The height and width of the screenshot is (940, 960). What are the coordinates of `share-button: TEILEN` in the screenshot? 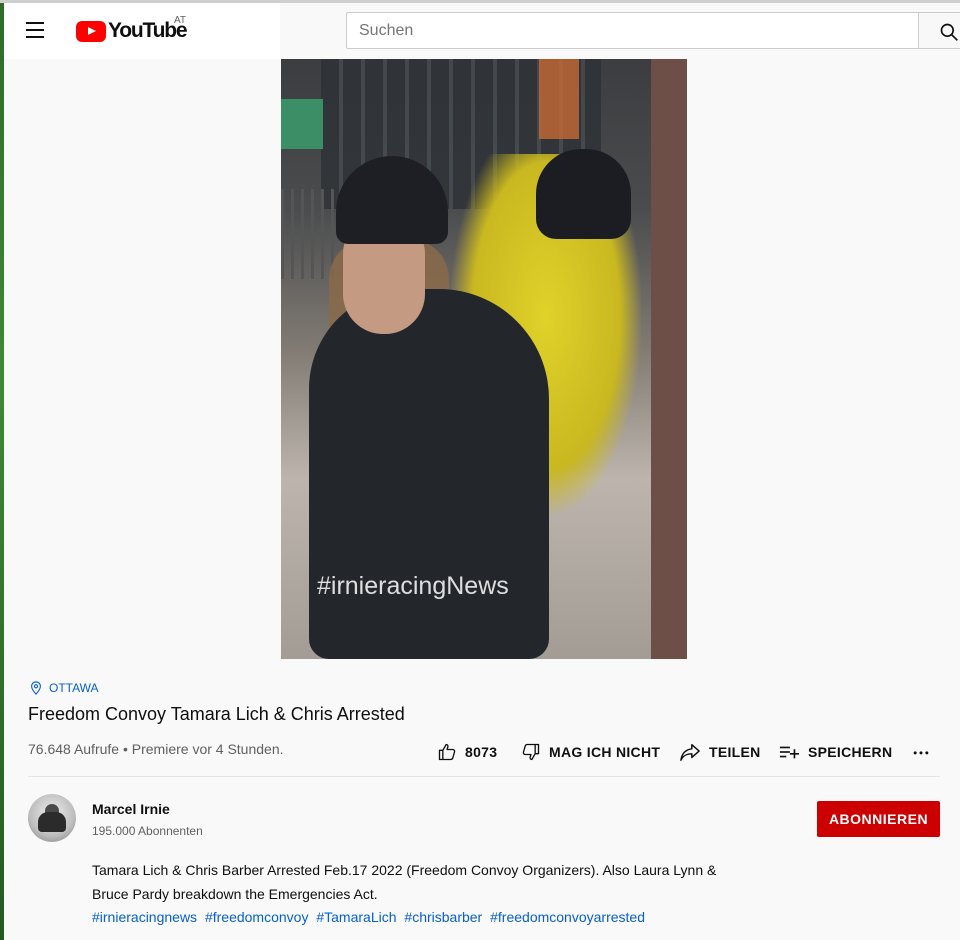 It's located at (720, 752).